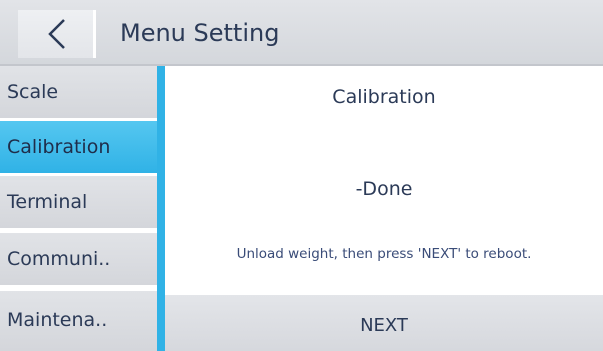 Image resolution: width=603 pixels, height=351 pixels. I want to click on sidebar-item-communication: Communi.., so click(78, 259).